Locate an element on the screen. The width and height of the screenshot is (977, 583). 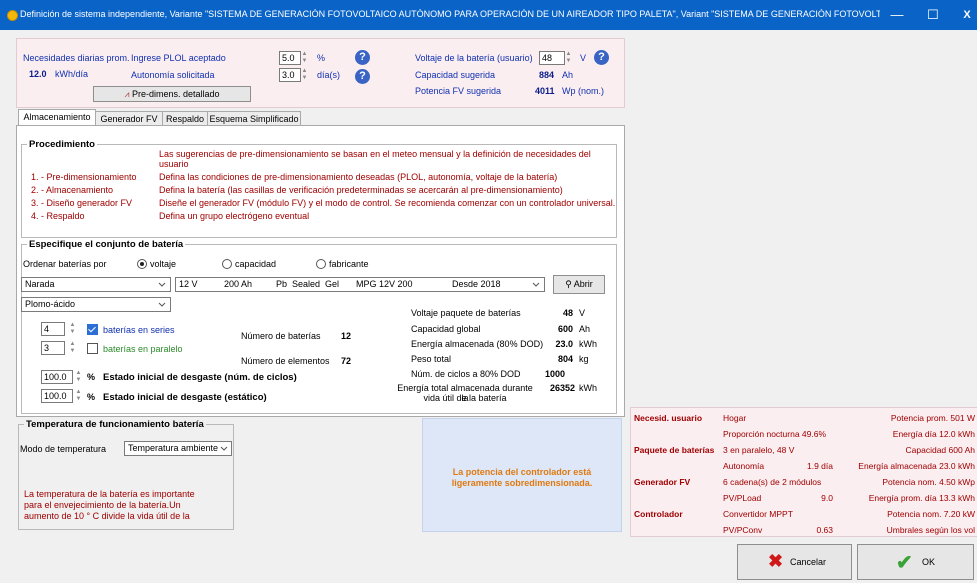
wear-static-spinner: ▲ ▼ is located at coordinates (78, 396).